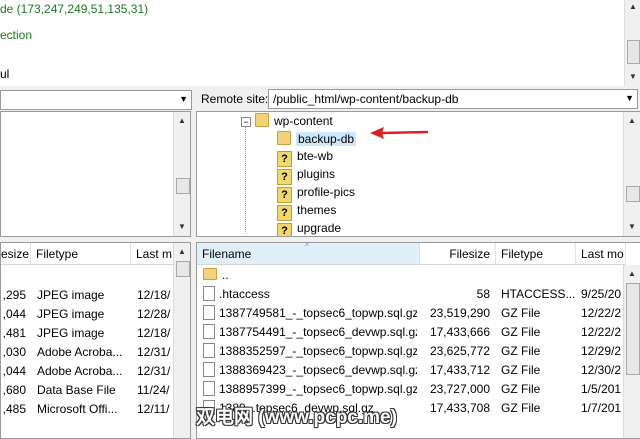  I want to click on table-row: .., so click(410, 275).